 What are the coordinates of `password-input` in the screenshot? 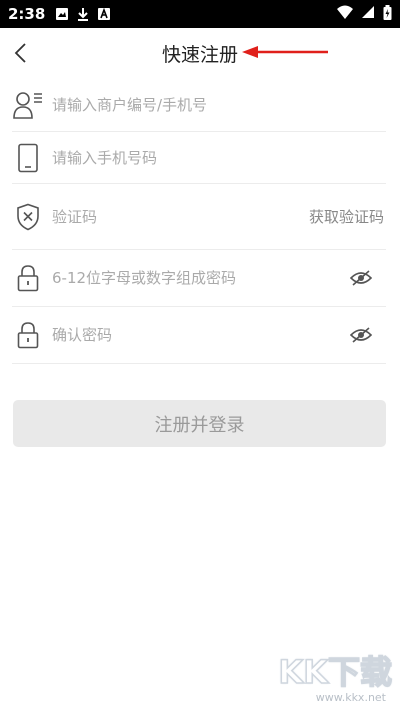 It's located at (201, 278).